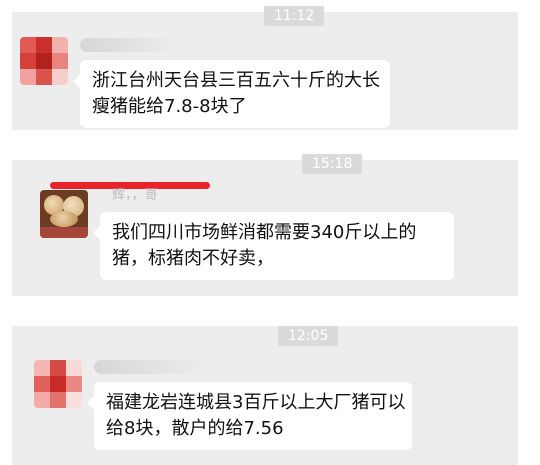 The width and height of the screenshot is (540, 465). What do you see at coordinates (169, 106) in the screenshot?
I see `message-line: 瘦猪能给7.8-8块了` at bounding box center [169, 106].